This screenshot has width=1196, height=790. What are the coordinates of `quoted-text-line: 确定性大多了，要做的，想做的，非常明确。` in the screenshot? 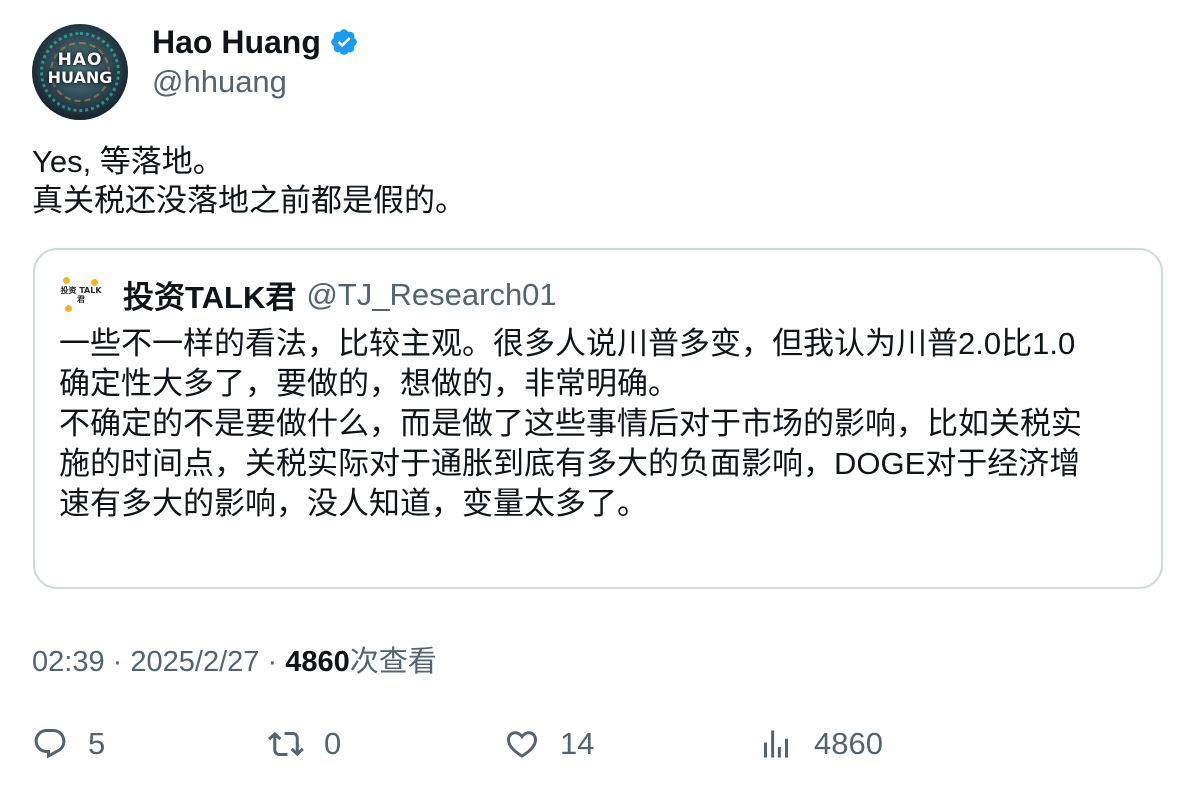 It's located at (369, 383).